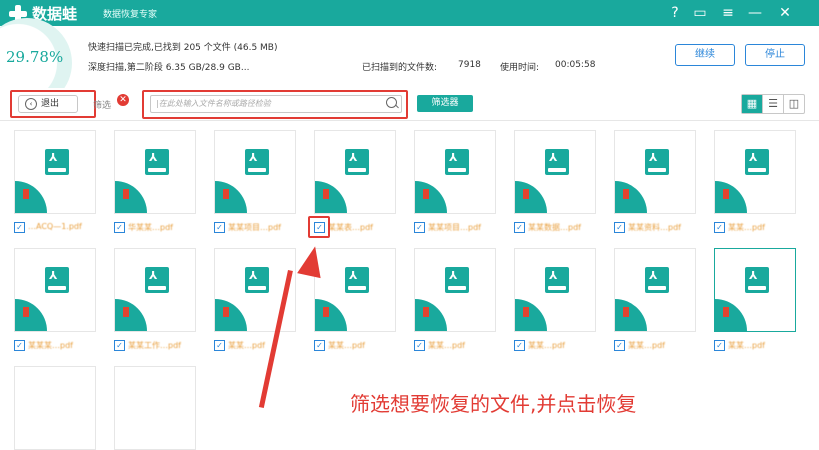  I want to click on scanned-files-label: 已扫描到的文件数:, so click(400, 68).